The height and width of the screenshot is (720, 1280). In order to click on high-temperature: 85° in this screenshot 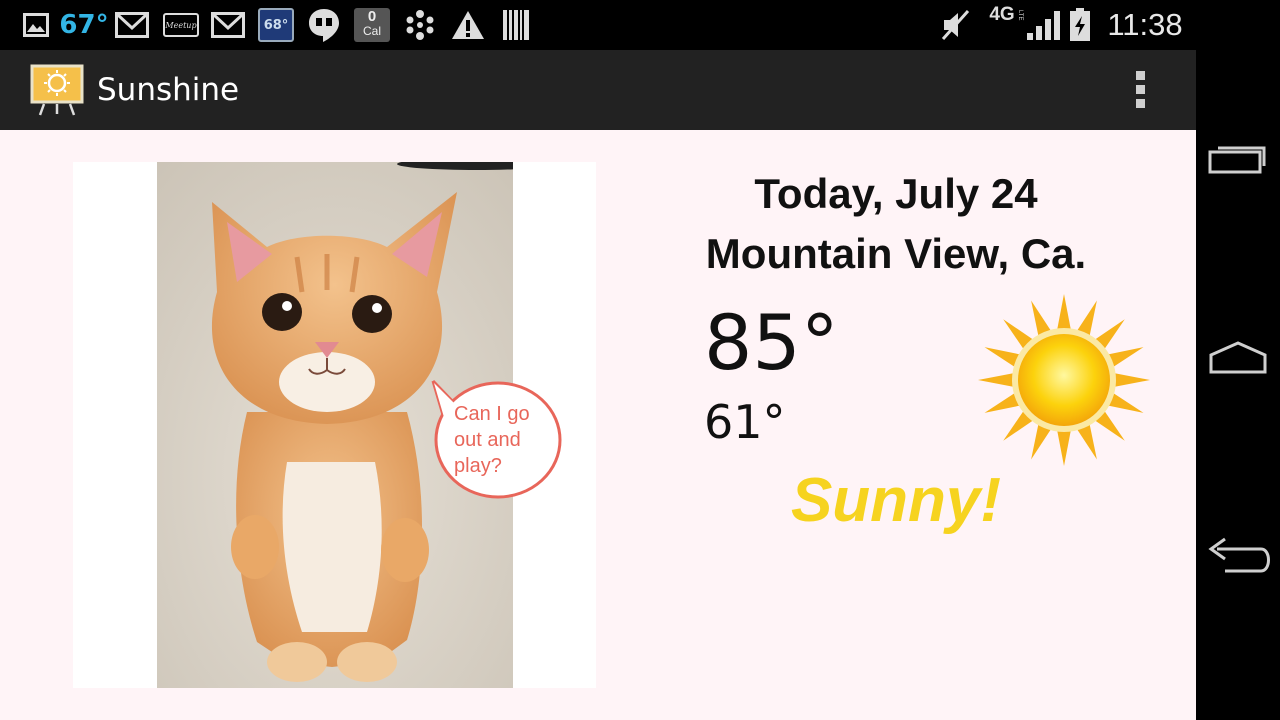, I will do `click(771, 342)`.